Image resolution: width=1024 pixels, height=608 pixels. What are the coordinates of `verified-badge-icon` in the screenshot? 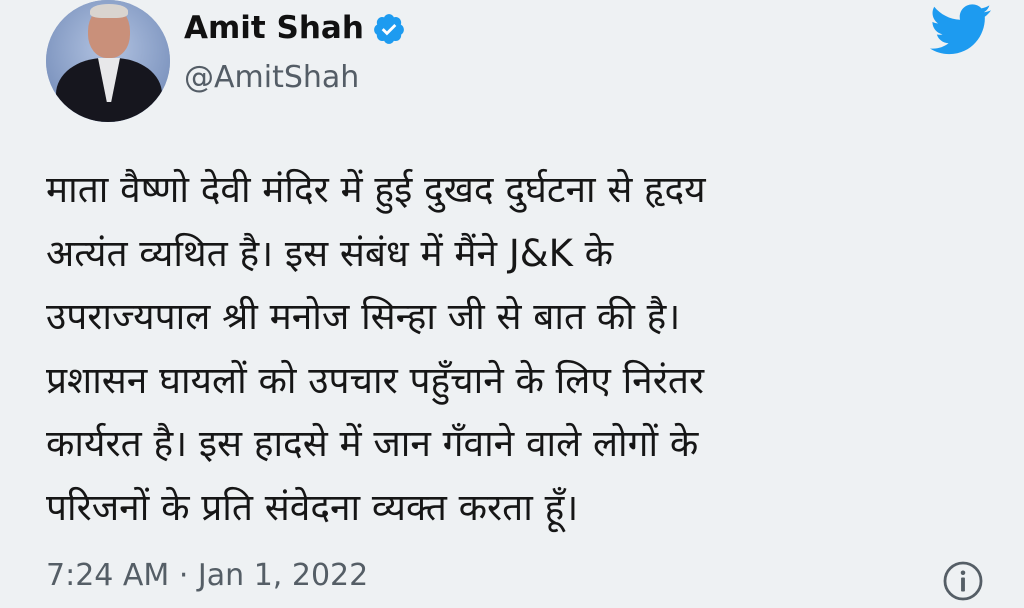 It's located at (389, 29).